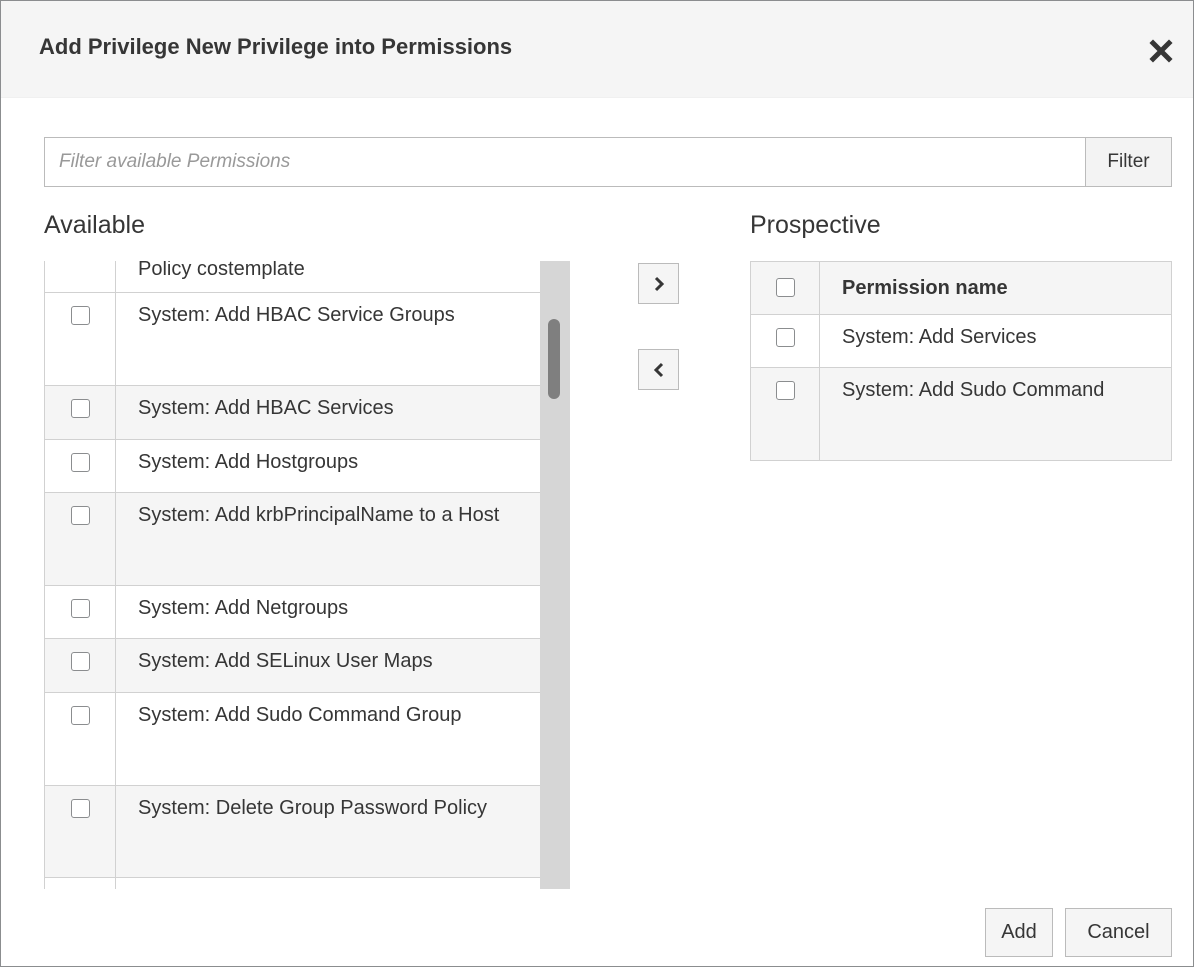 The height and width of the screenshot is (967, 1194). What do you see at coordinates (319, 515) in the screenshot?
I see `list-item-label: System: Add krbPrincipalName to a Host` at bounding box center [319, 515].